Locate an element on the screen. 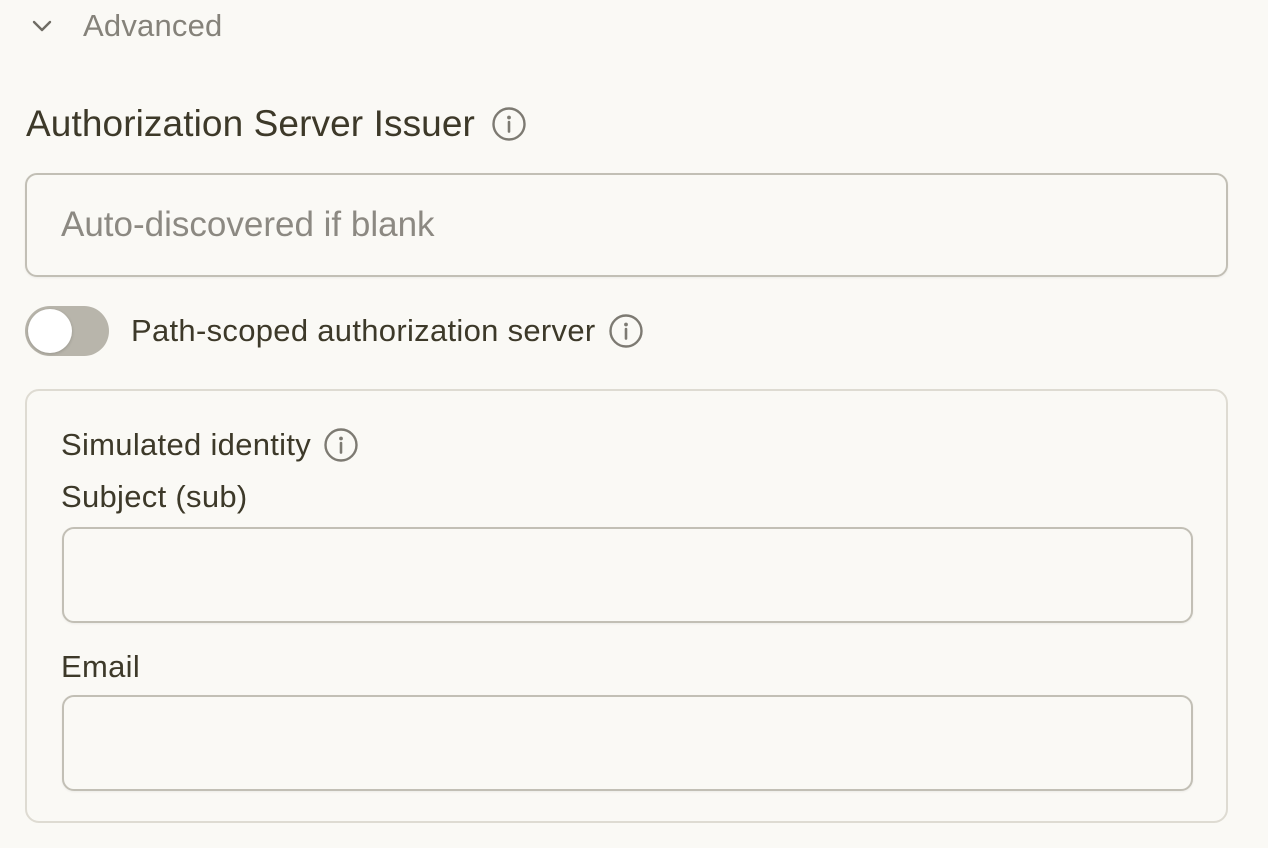 The image size is (1268, 848). simulated-identity-header: Simulated identity is located at coordinates (210, 445).